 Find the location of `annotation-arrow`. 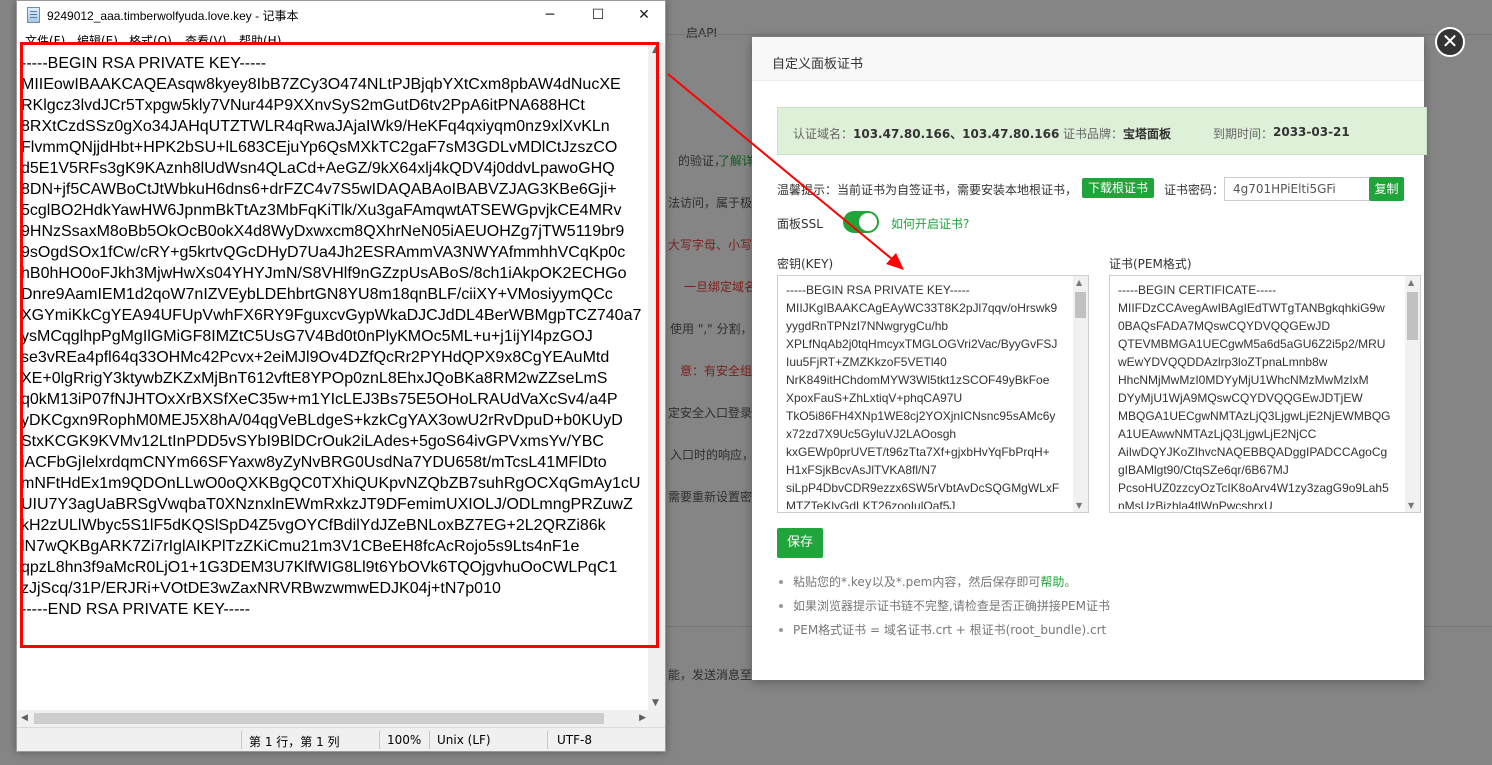

annotation-arrow is located at coordinates (785, 171).